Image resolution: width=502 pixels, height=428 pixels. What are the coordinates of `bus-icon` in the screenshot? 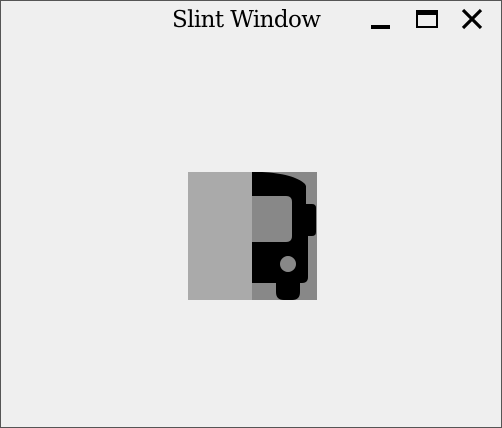 It's located at (284, 236).